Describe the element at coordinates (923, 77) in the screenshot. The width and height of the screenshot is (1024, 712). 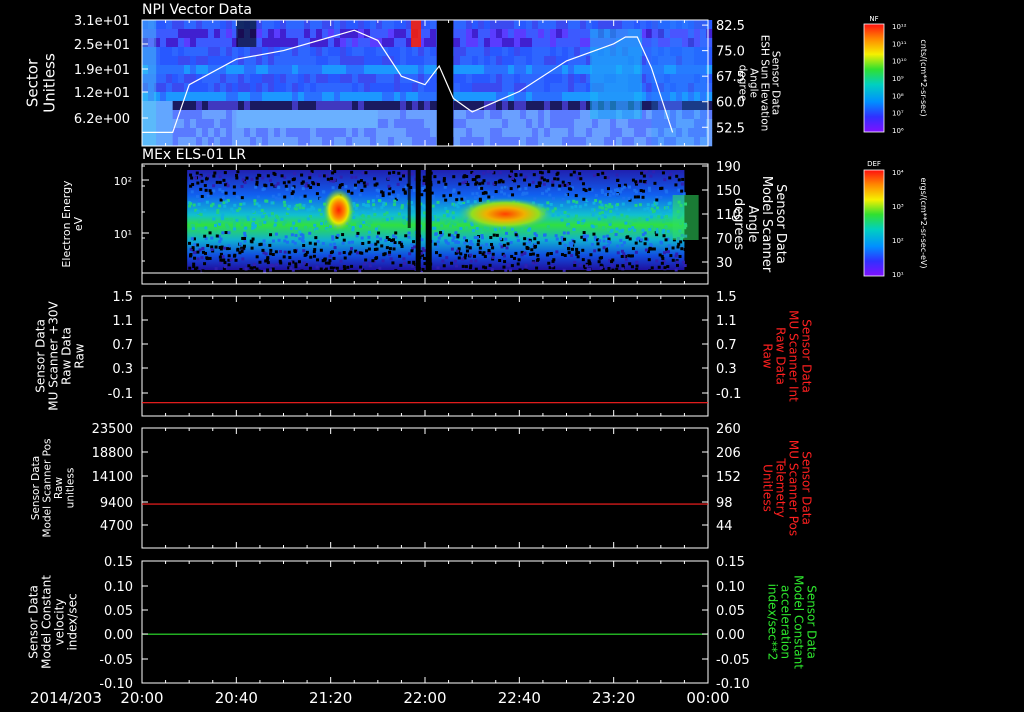
I see `nf-colorbar-units: cnts/(cm**2-sr-sec)` at that location.